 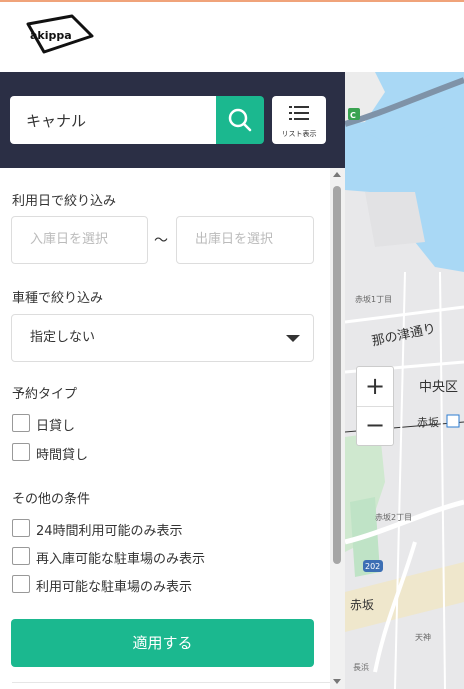 What do you see at coordinates (162, 643) in the screenshot?
I see `apply-button: 適用する` at bounding box center [162, 643].